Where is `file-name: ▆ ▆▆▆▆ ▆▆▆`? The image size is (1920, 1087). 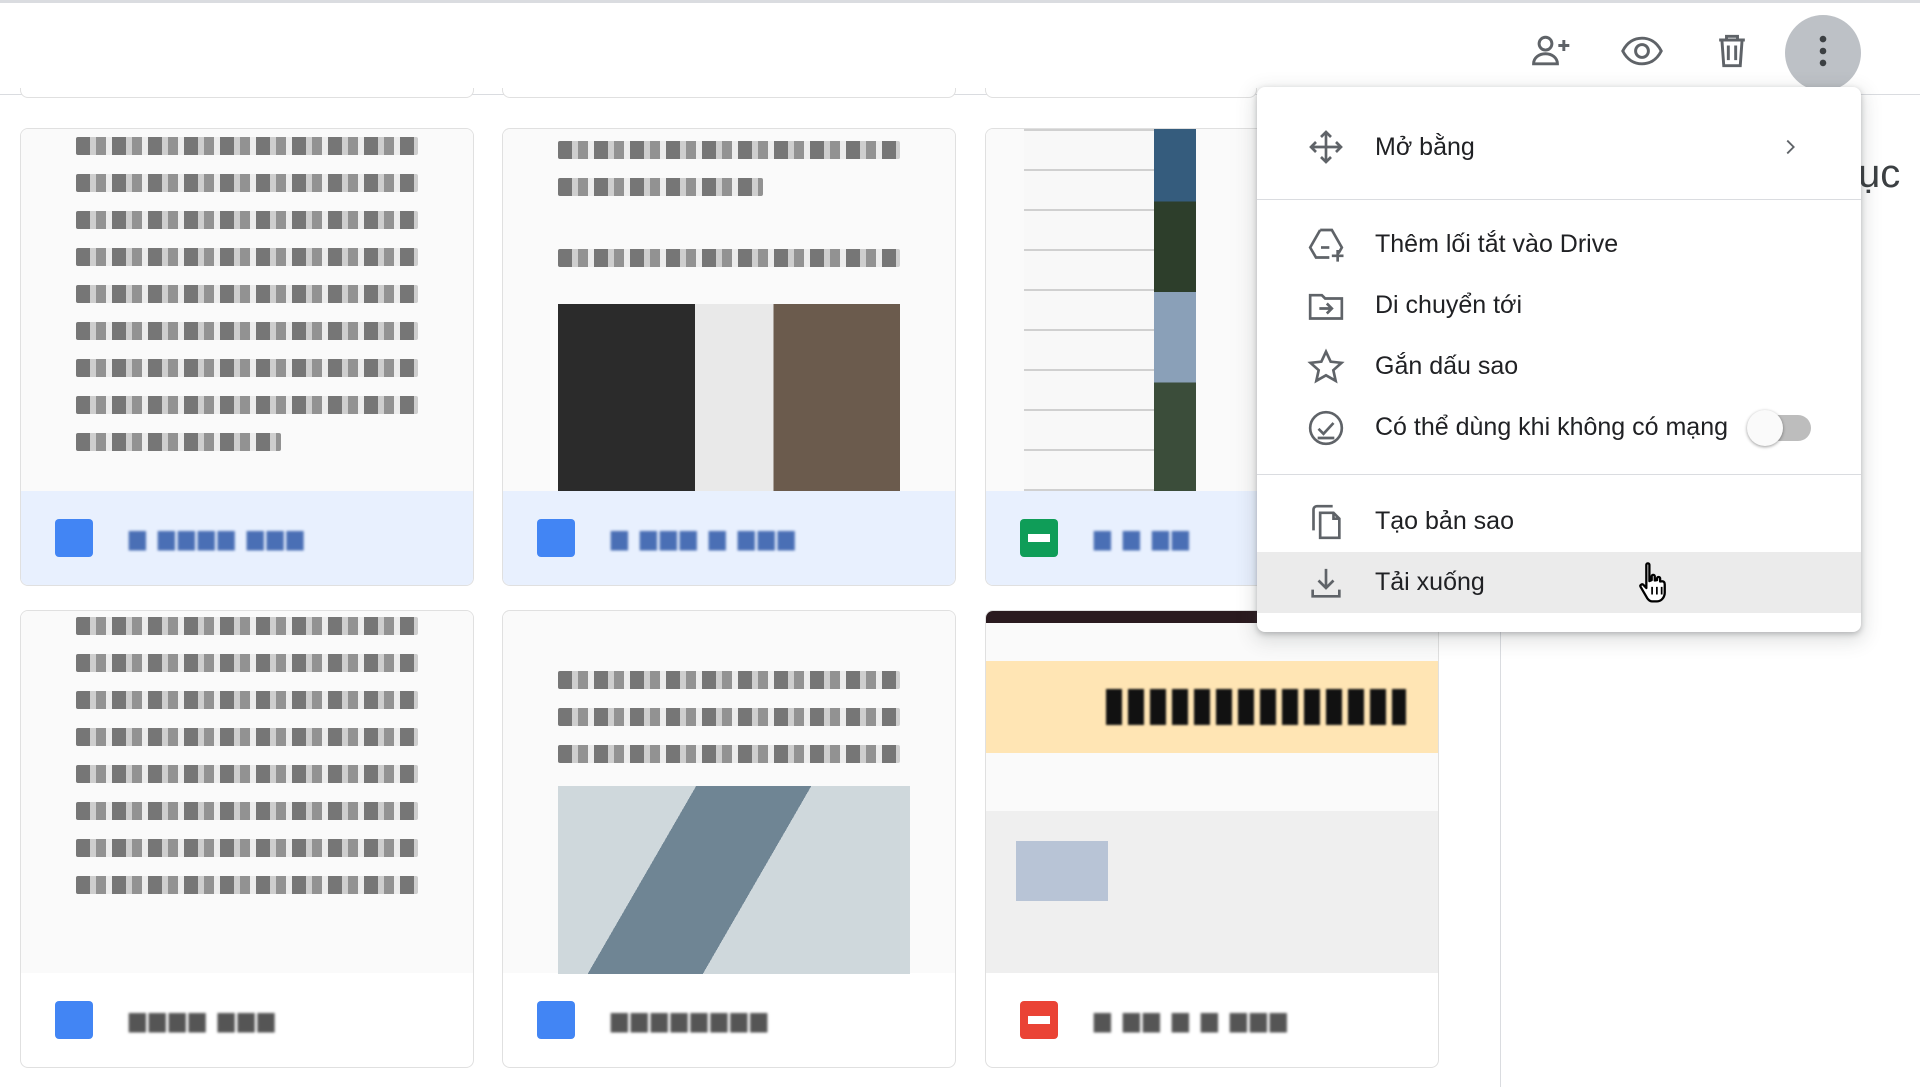
file-name: ▆ ▆▆▆▆ ▆▆▆ is located at coordinates (218, 537).